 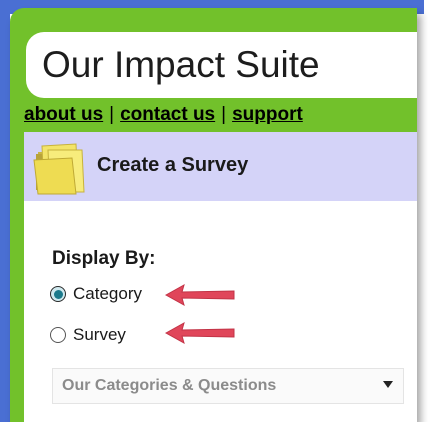 I want to click on radio-category-button, so click(x=58, y=294).